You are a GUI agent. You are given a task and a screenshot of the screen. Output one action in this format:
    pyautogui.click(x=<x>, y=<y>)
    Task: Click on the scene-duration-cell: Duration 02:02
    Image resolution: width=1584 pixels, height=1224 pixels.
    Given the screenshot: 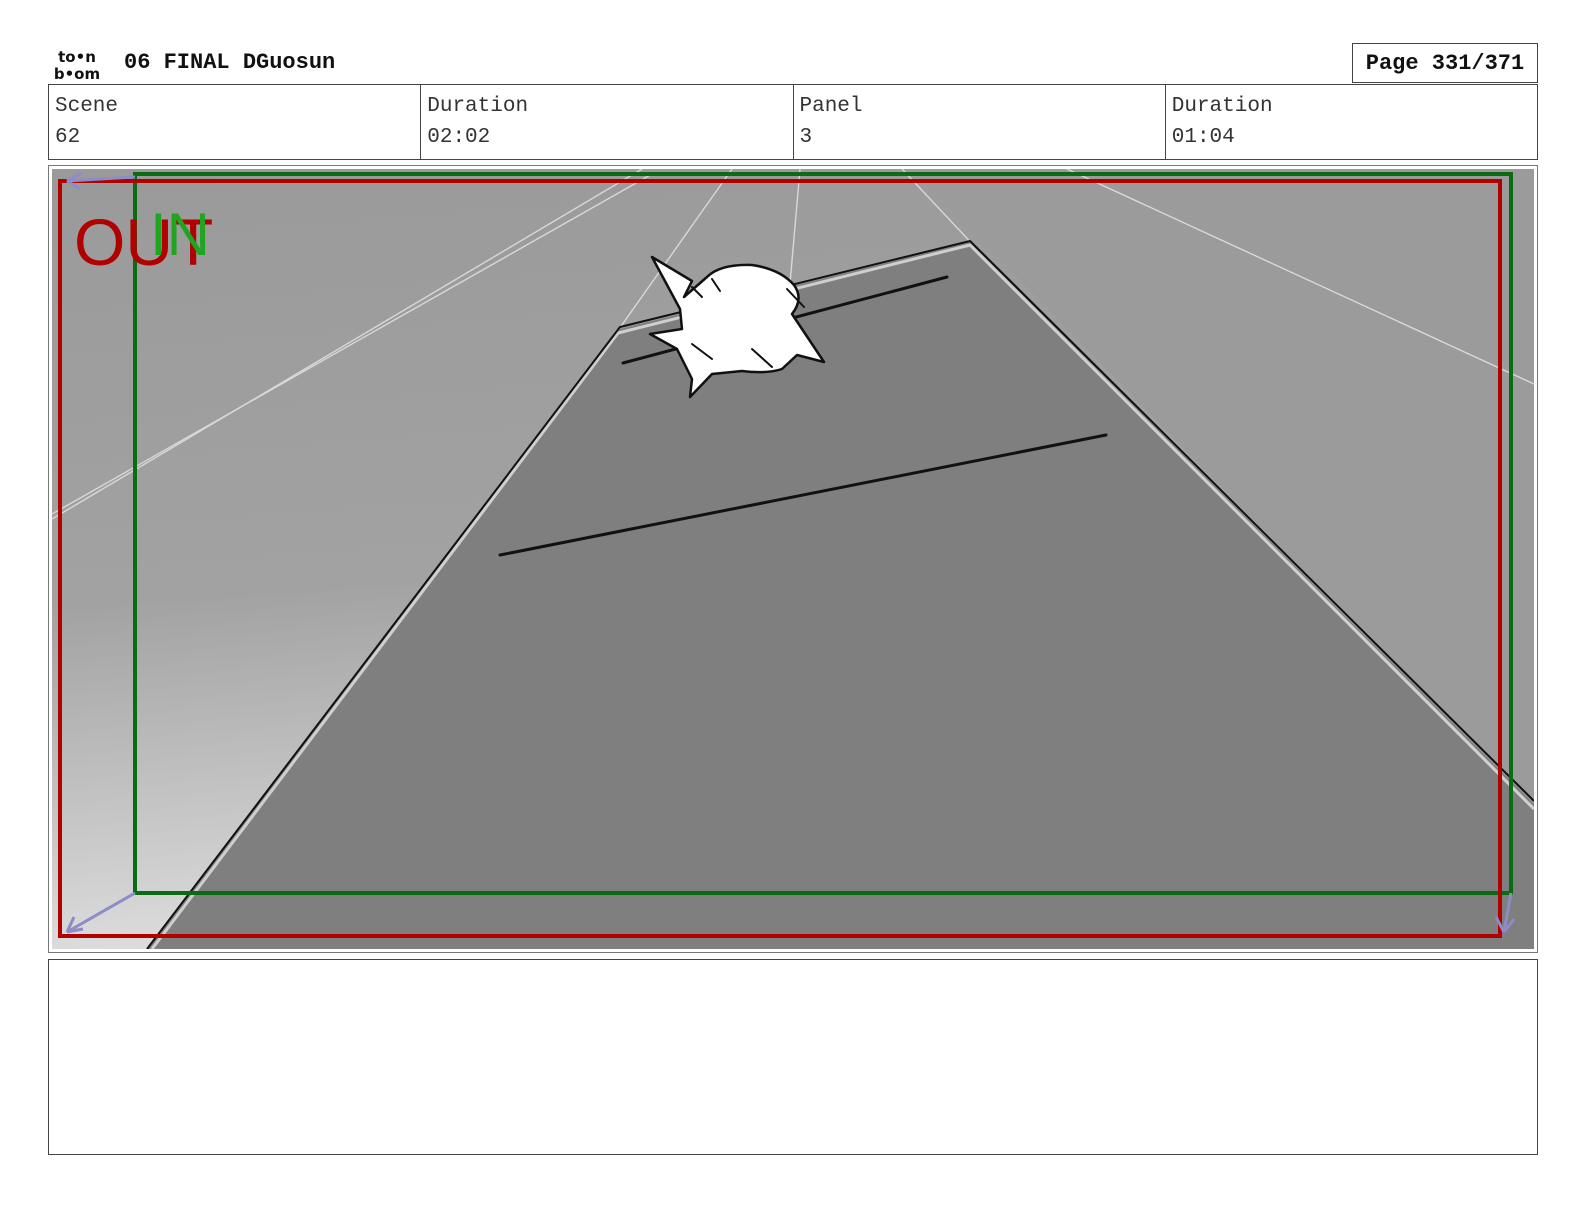 What is the action you would take?
    pyautogui.click(x=607, y=122)
    